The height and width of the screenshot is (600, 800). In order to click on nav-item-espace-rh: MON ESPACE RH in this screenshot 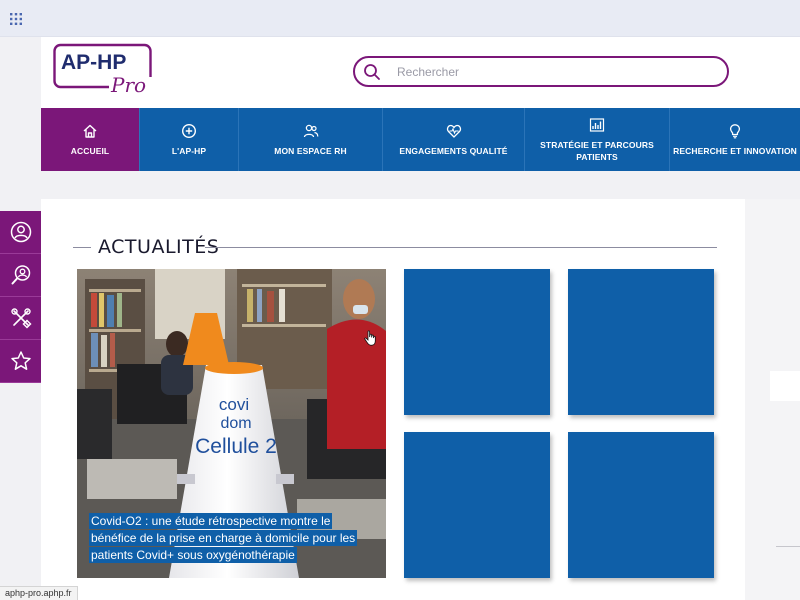, I will do `click(311, 139)`.